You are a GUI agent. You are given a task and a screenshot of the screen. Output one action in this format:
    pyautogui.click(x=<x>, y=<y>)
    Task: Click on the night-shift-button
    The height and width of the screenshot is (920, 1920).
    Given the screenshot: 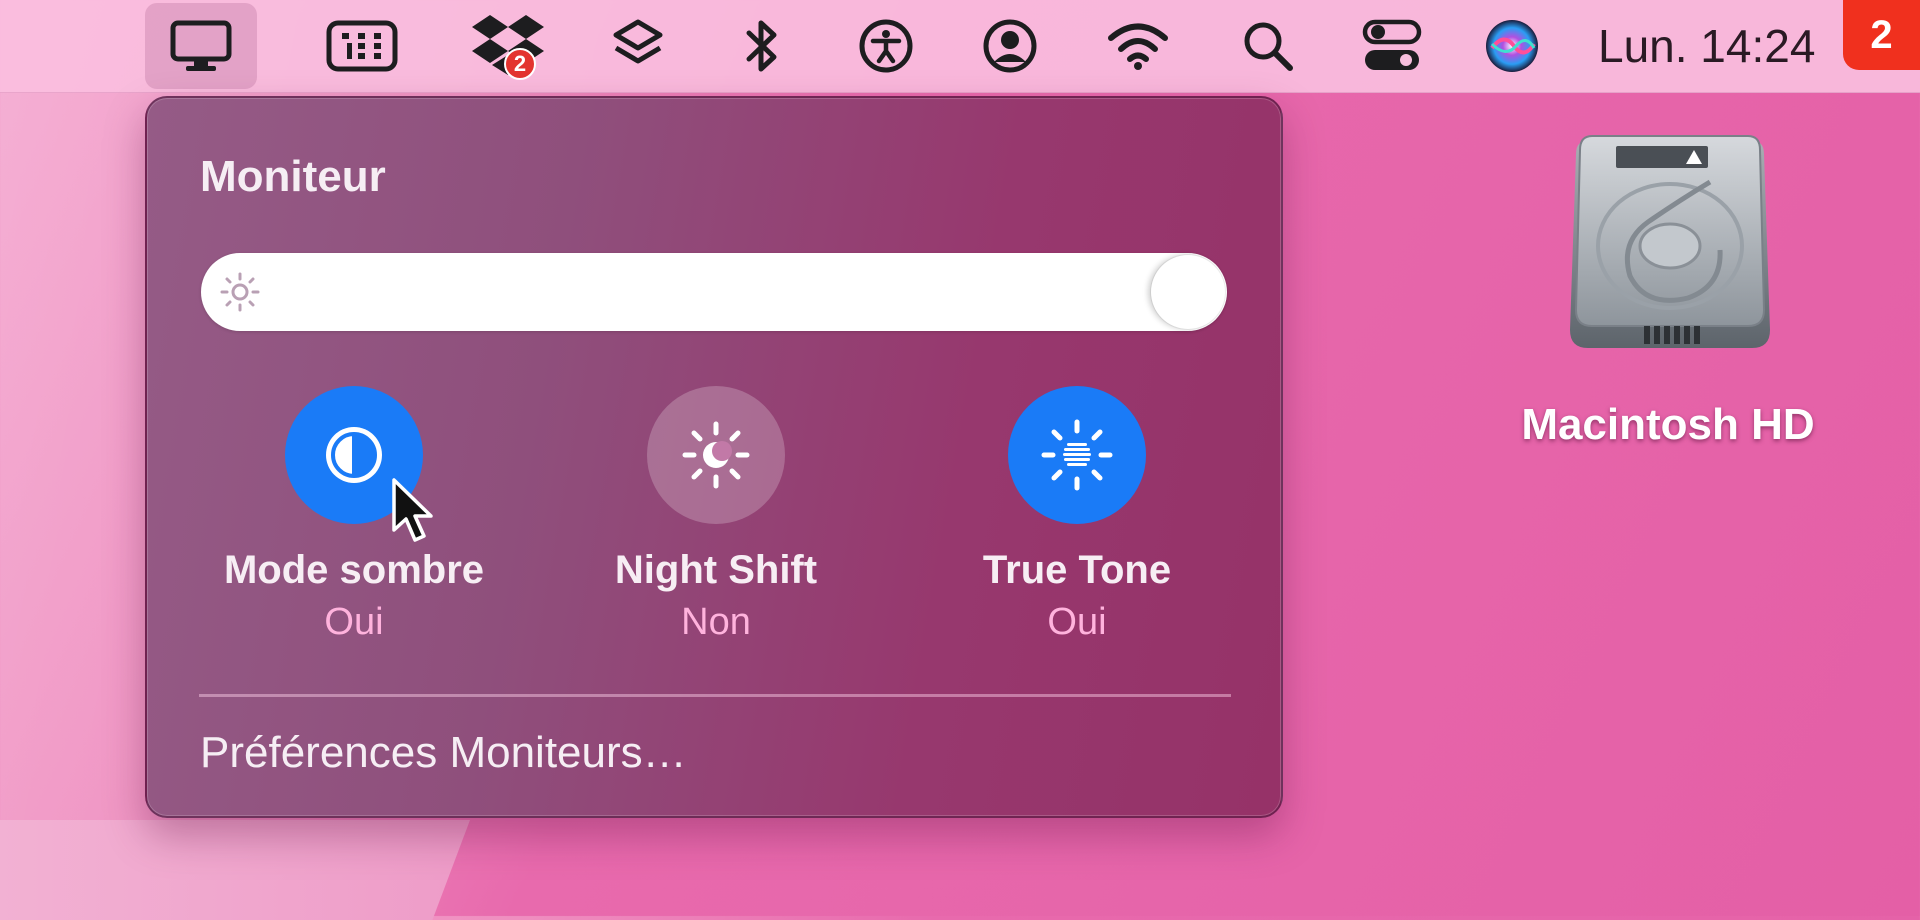 What is the action you would take?
    pyautogui.click(x=716, y=455)
    